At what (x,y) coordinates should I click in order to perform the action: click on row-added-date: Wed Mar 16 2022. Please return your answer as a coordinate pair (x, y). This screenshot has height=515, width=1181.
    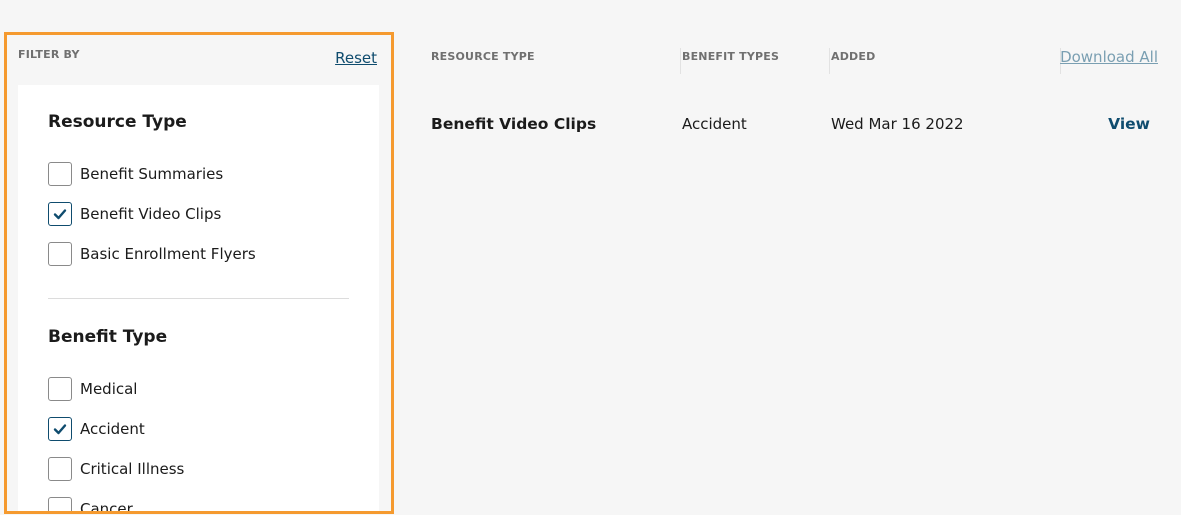
    Looking at the image, I should click on (897, 124).